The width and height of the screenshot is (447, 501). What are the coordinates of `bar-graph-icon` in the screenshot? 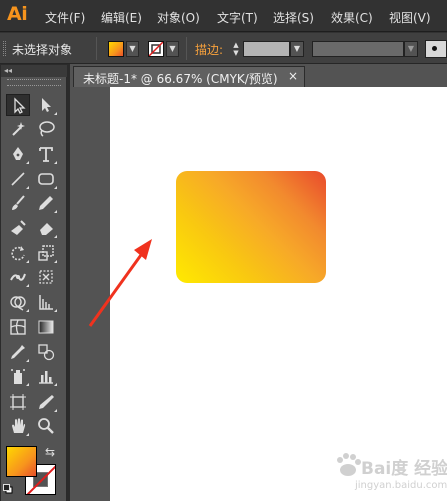 It's located at (46, 377).